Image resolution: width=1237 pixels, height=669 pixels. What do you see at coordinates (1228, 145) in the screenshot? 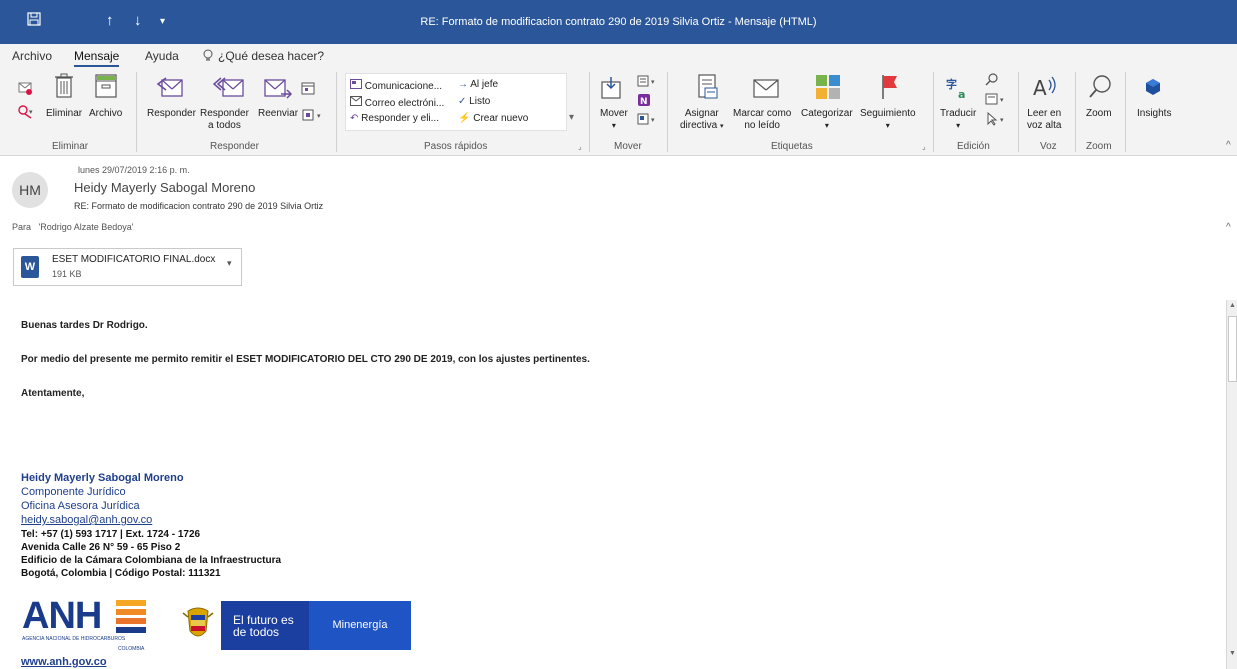
I see `collapse-ribbon-icon: ^` at bounding box center [1228, 145].